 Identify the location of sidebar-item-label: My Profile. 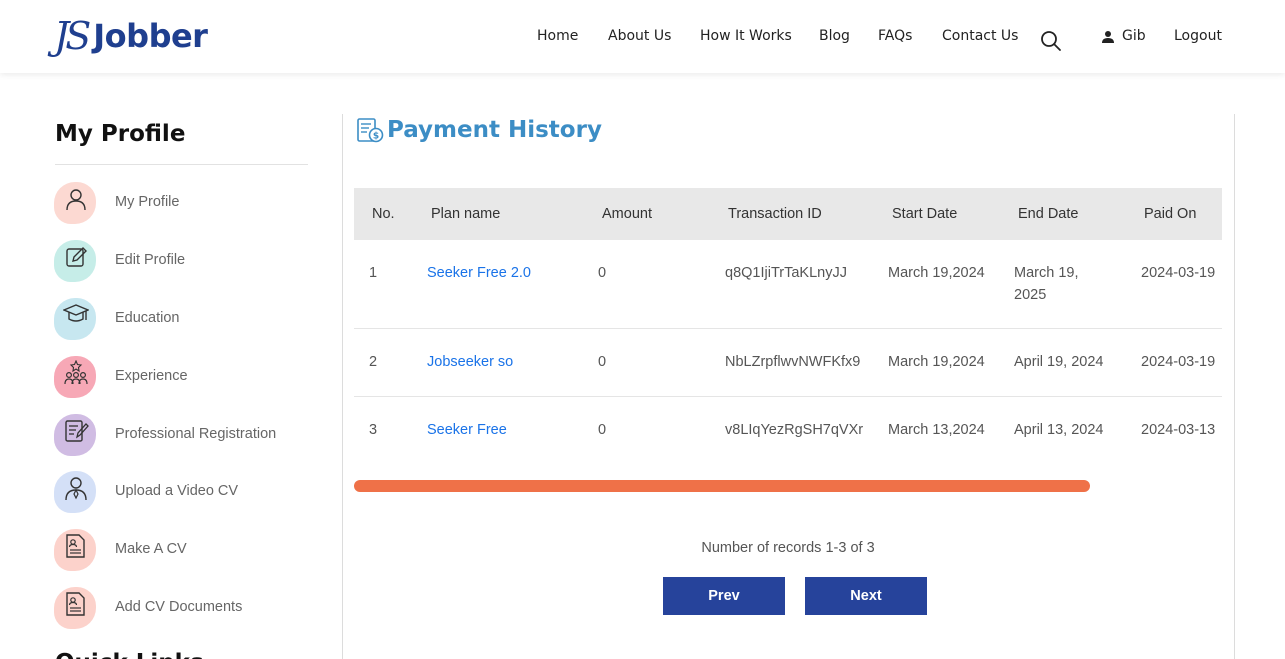
(147, 202).